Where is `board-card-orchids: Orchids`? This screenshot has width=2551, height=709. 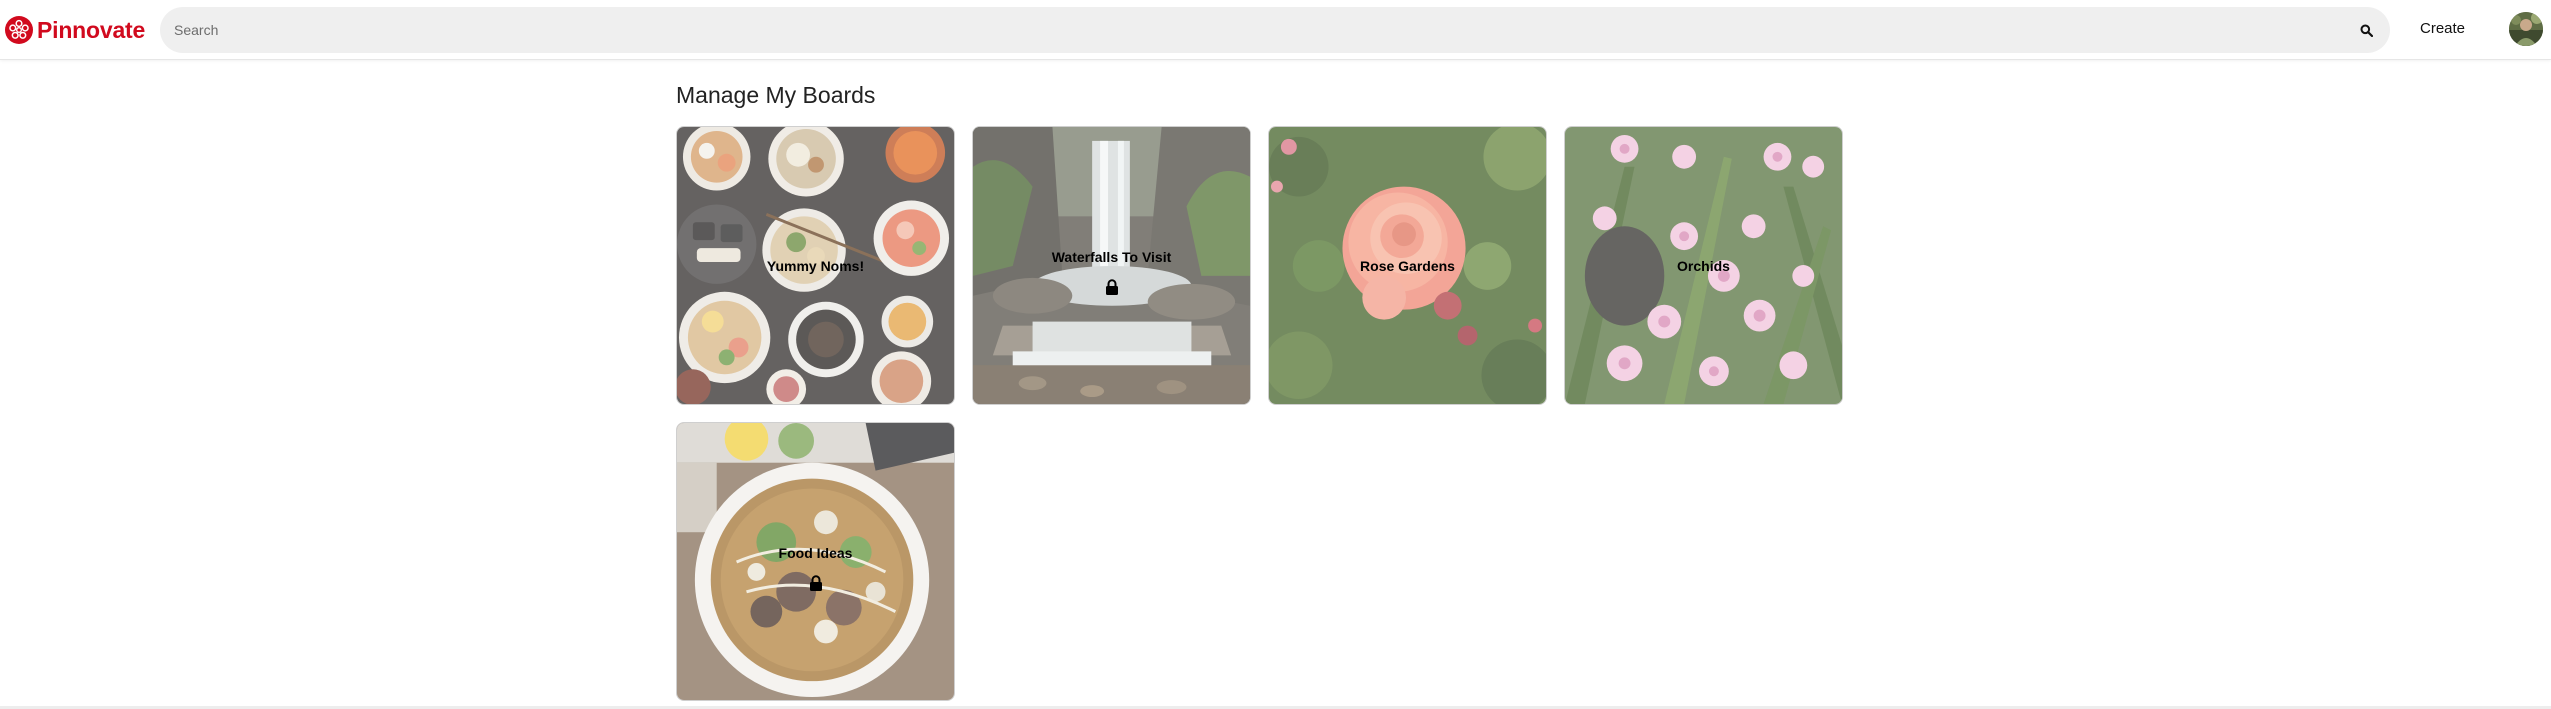
board-card-orchids: Orchids is located at coordinates (1703, 265).